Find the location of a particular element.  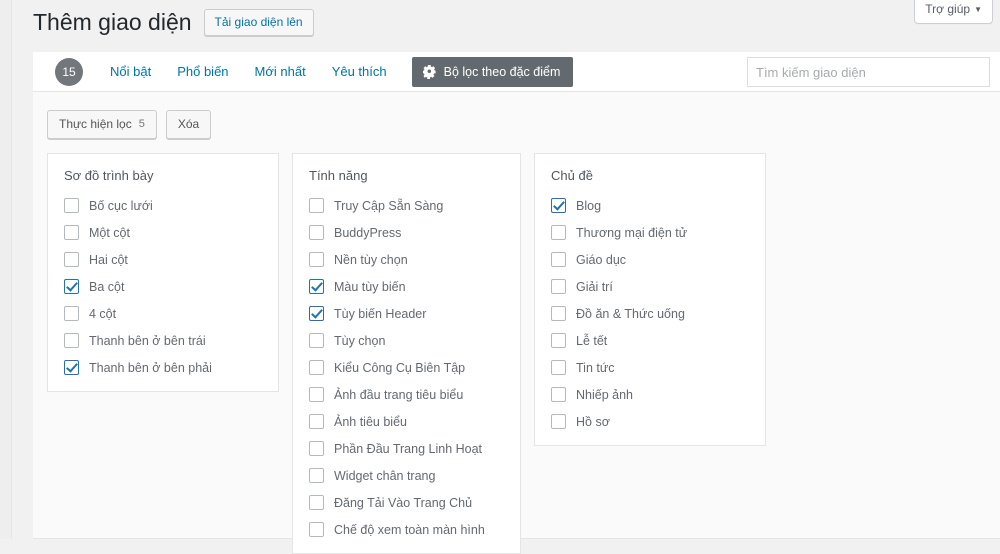

filter-option: Bố cục lưới is located at coordinates (163, 205).